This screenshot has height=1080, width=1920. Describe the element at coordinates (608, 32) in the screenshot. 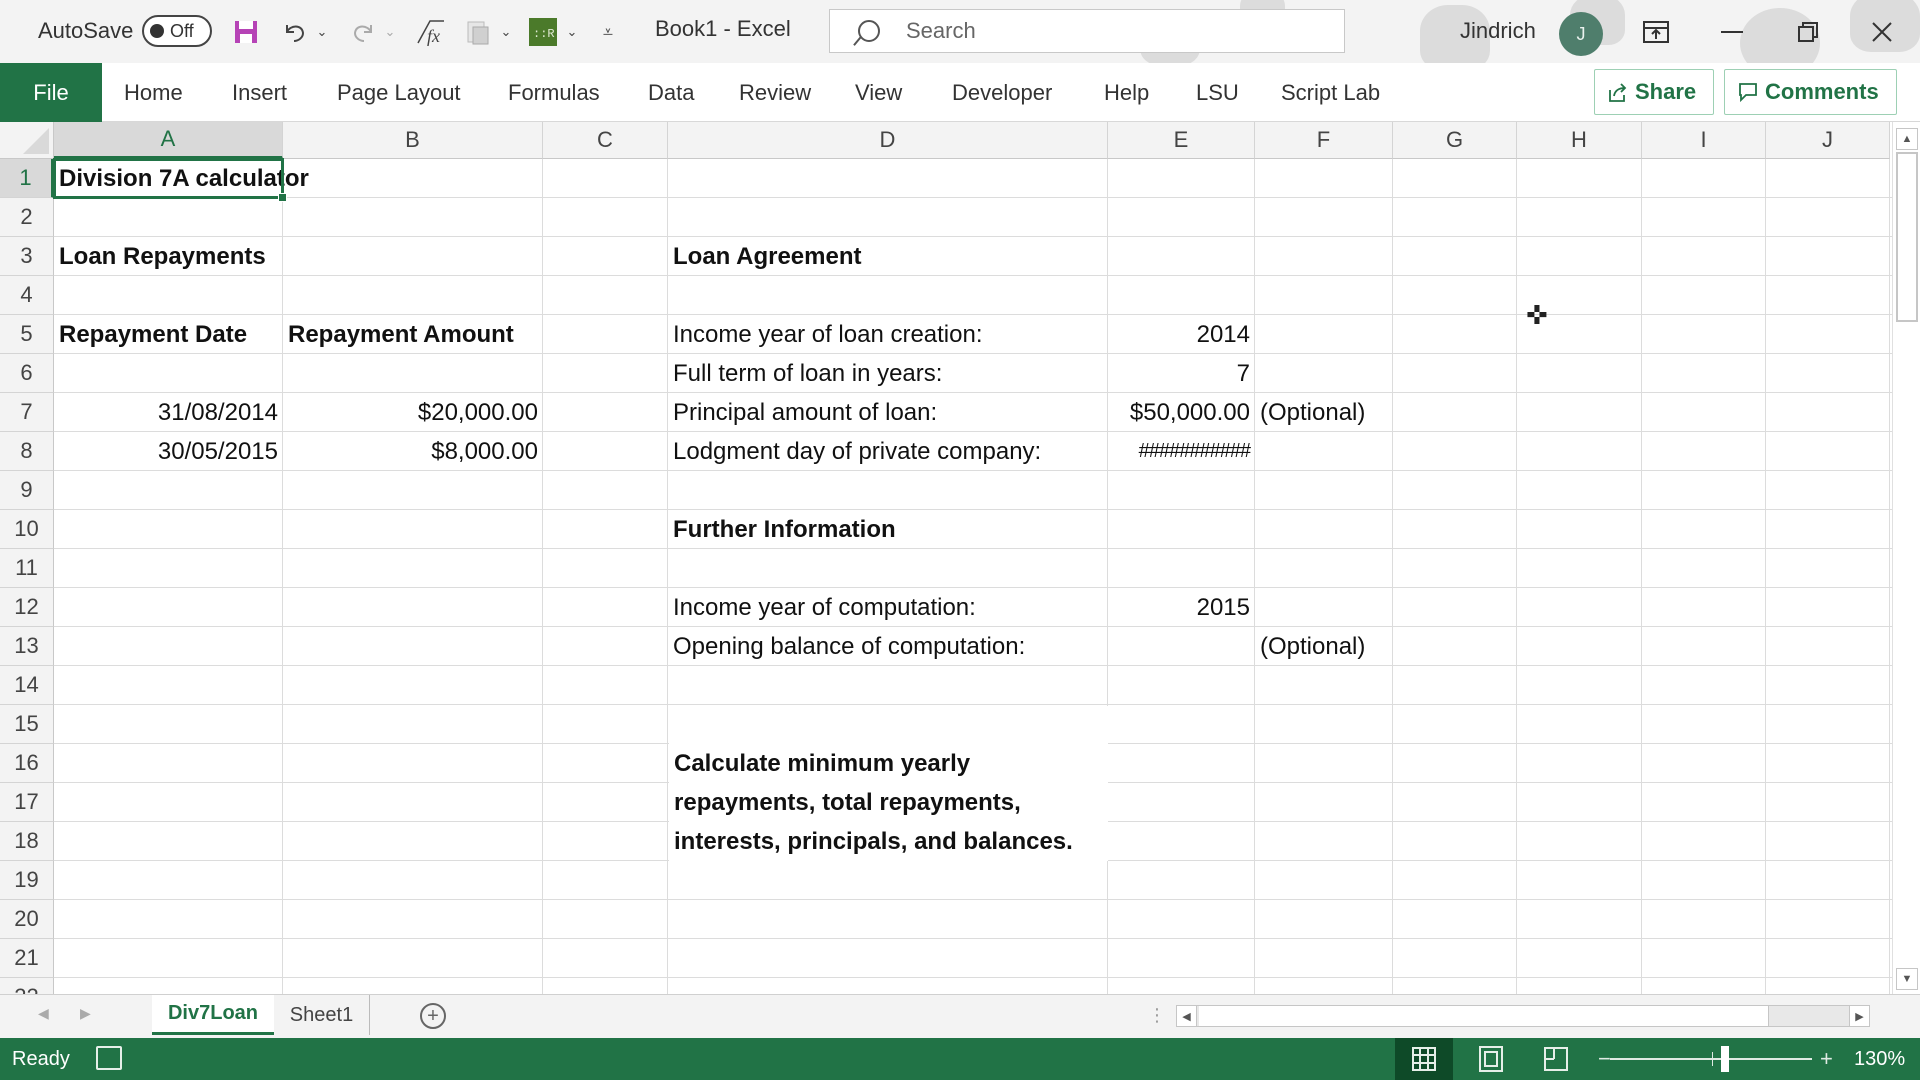

I see `customize-qat-icon: ⩡` at that location.